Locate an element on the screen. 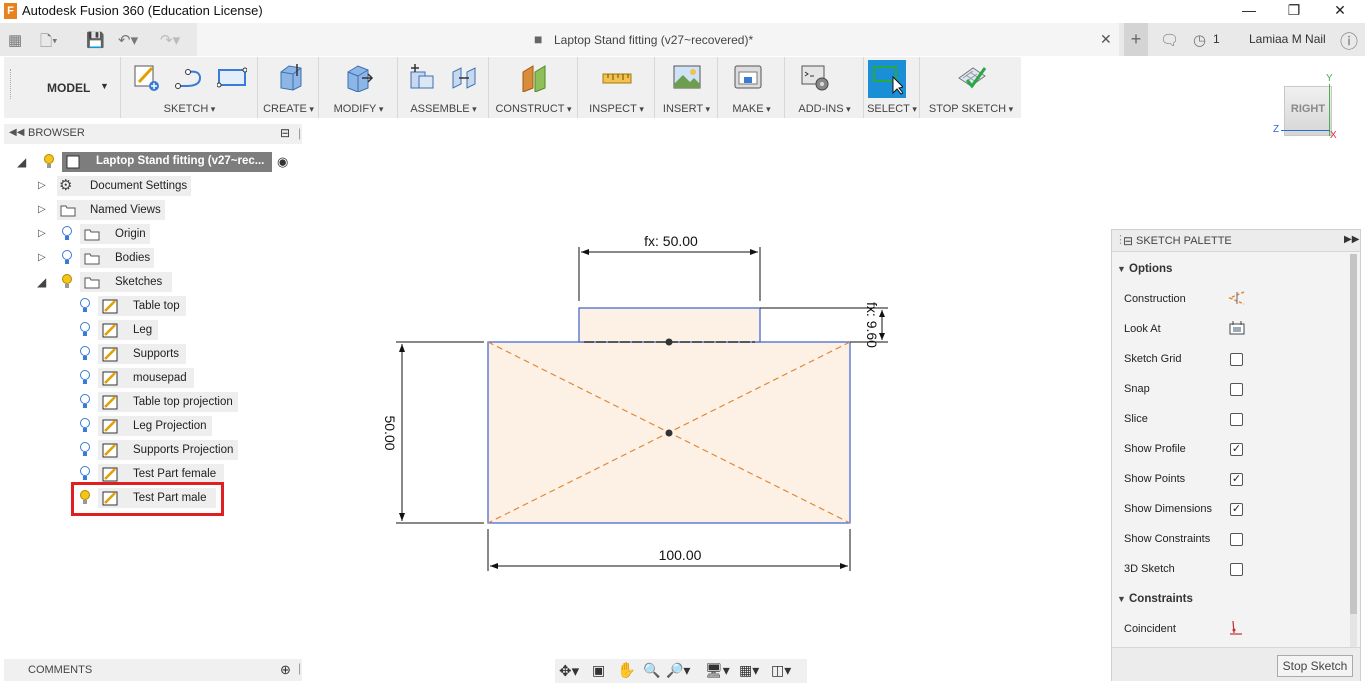 The width and height of the screenshot is (1365, 687). insert-group: INSERT is located at coordinates (687, 87).